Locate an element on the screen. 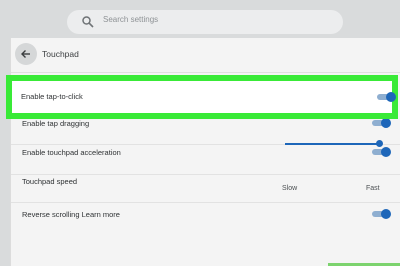  setting-label: Enable tap dragging is located at coordinates (56, 123).